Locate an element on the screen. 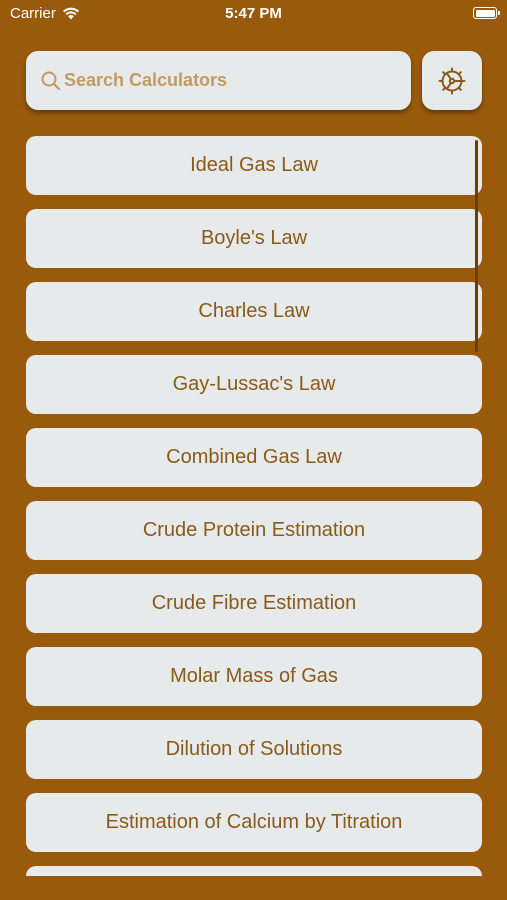 The image size is (507, 900). search-input is located at coordinates (224, 80).